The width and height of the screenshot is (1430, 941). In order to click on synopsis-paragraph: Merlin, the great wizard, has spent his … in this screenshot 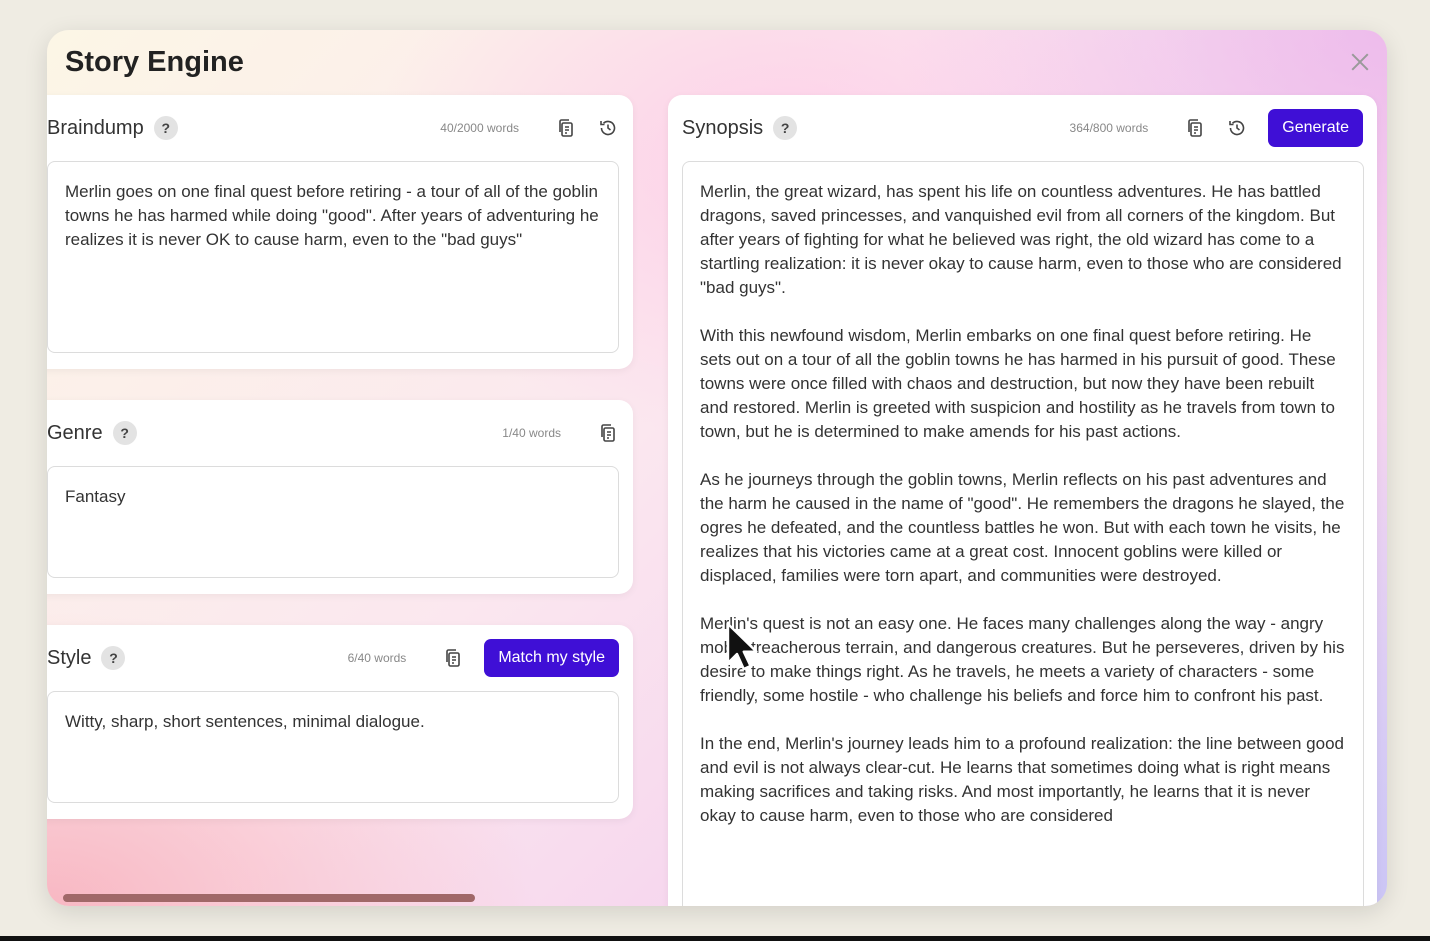, I will do `click(1021, 239)`.